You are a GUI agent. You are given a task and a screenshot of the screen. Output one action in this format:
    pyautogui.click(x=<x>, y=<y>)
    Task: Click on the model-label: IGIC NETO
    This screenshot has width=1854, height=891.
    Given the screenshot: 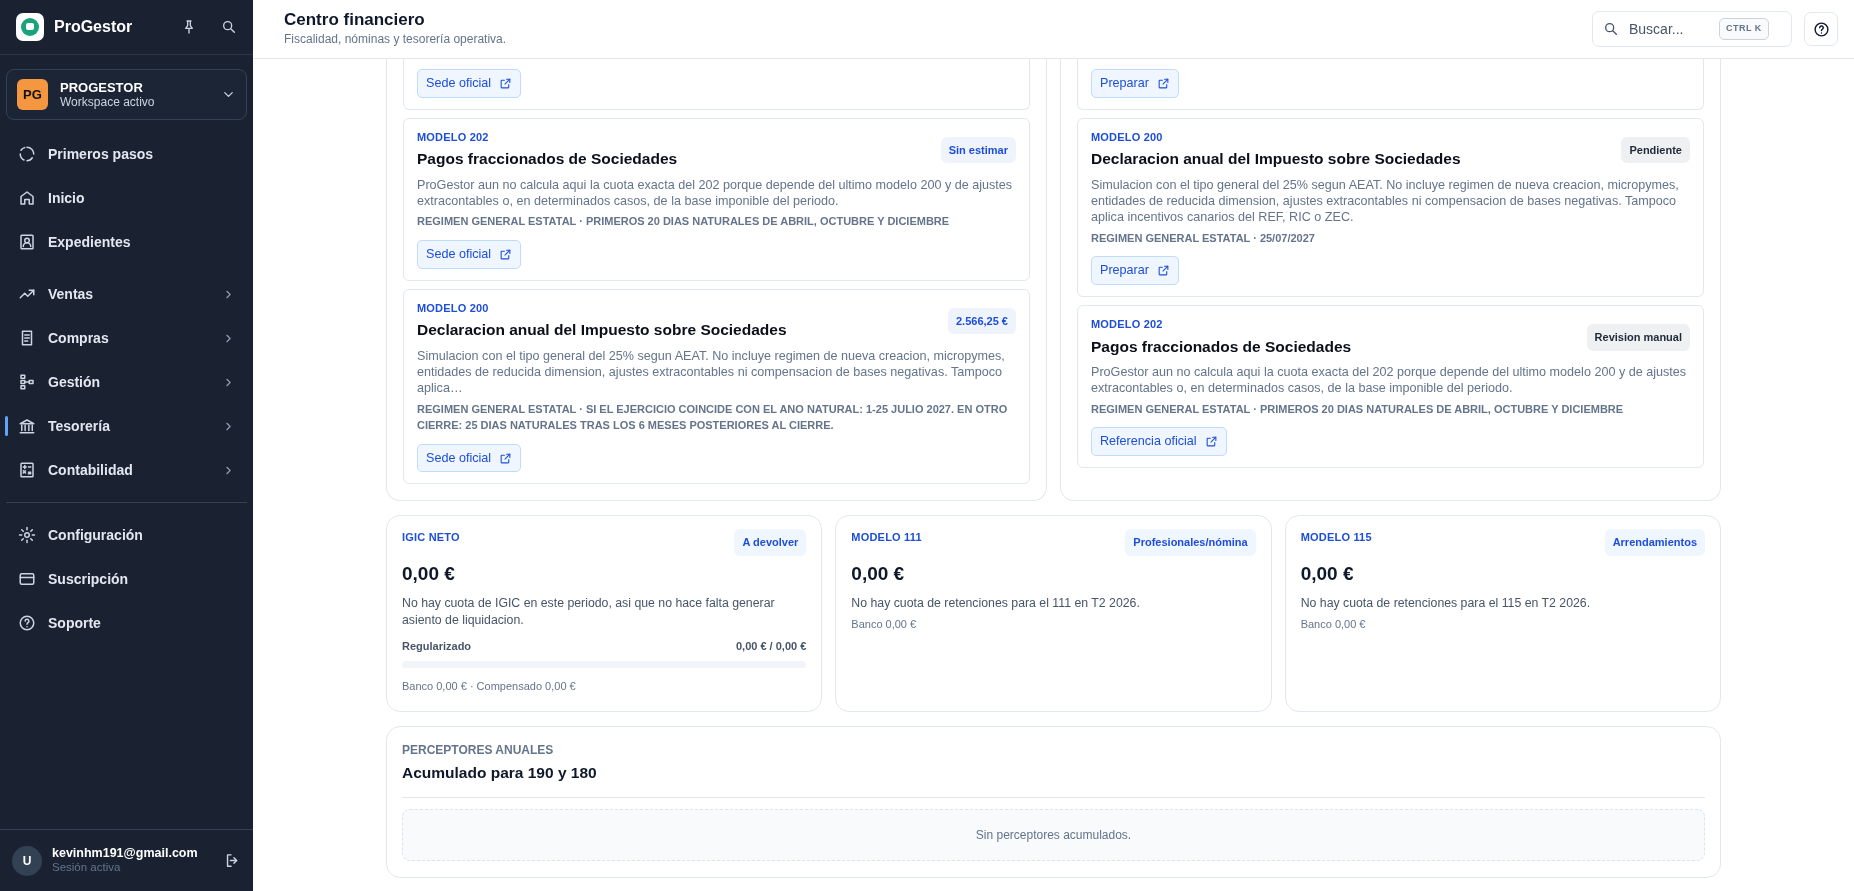 What is the action you would take?
    pyautogui.click(x=431, y=538)
    